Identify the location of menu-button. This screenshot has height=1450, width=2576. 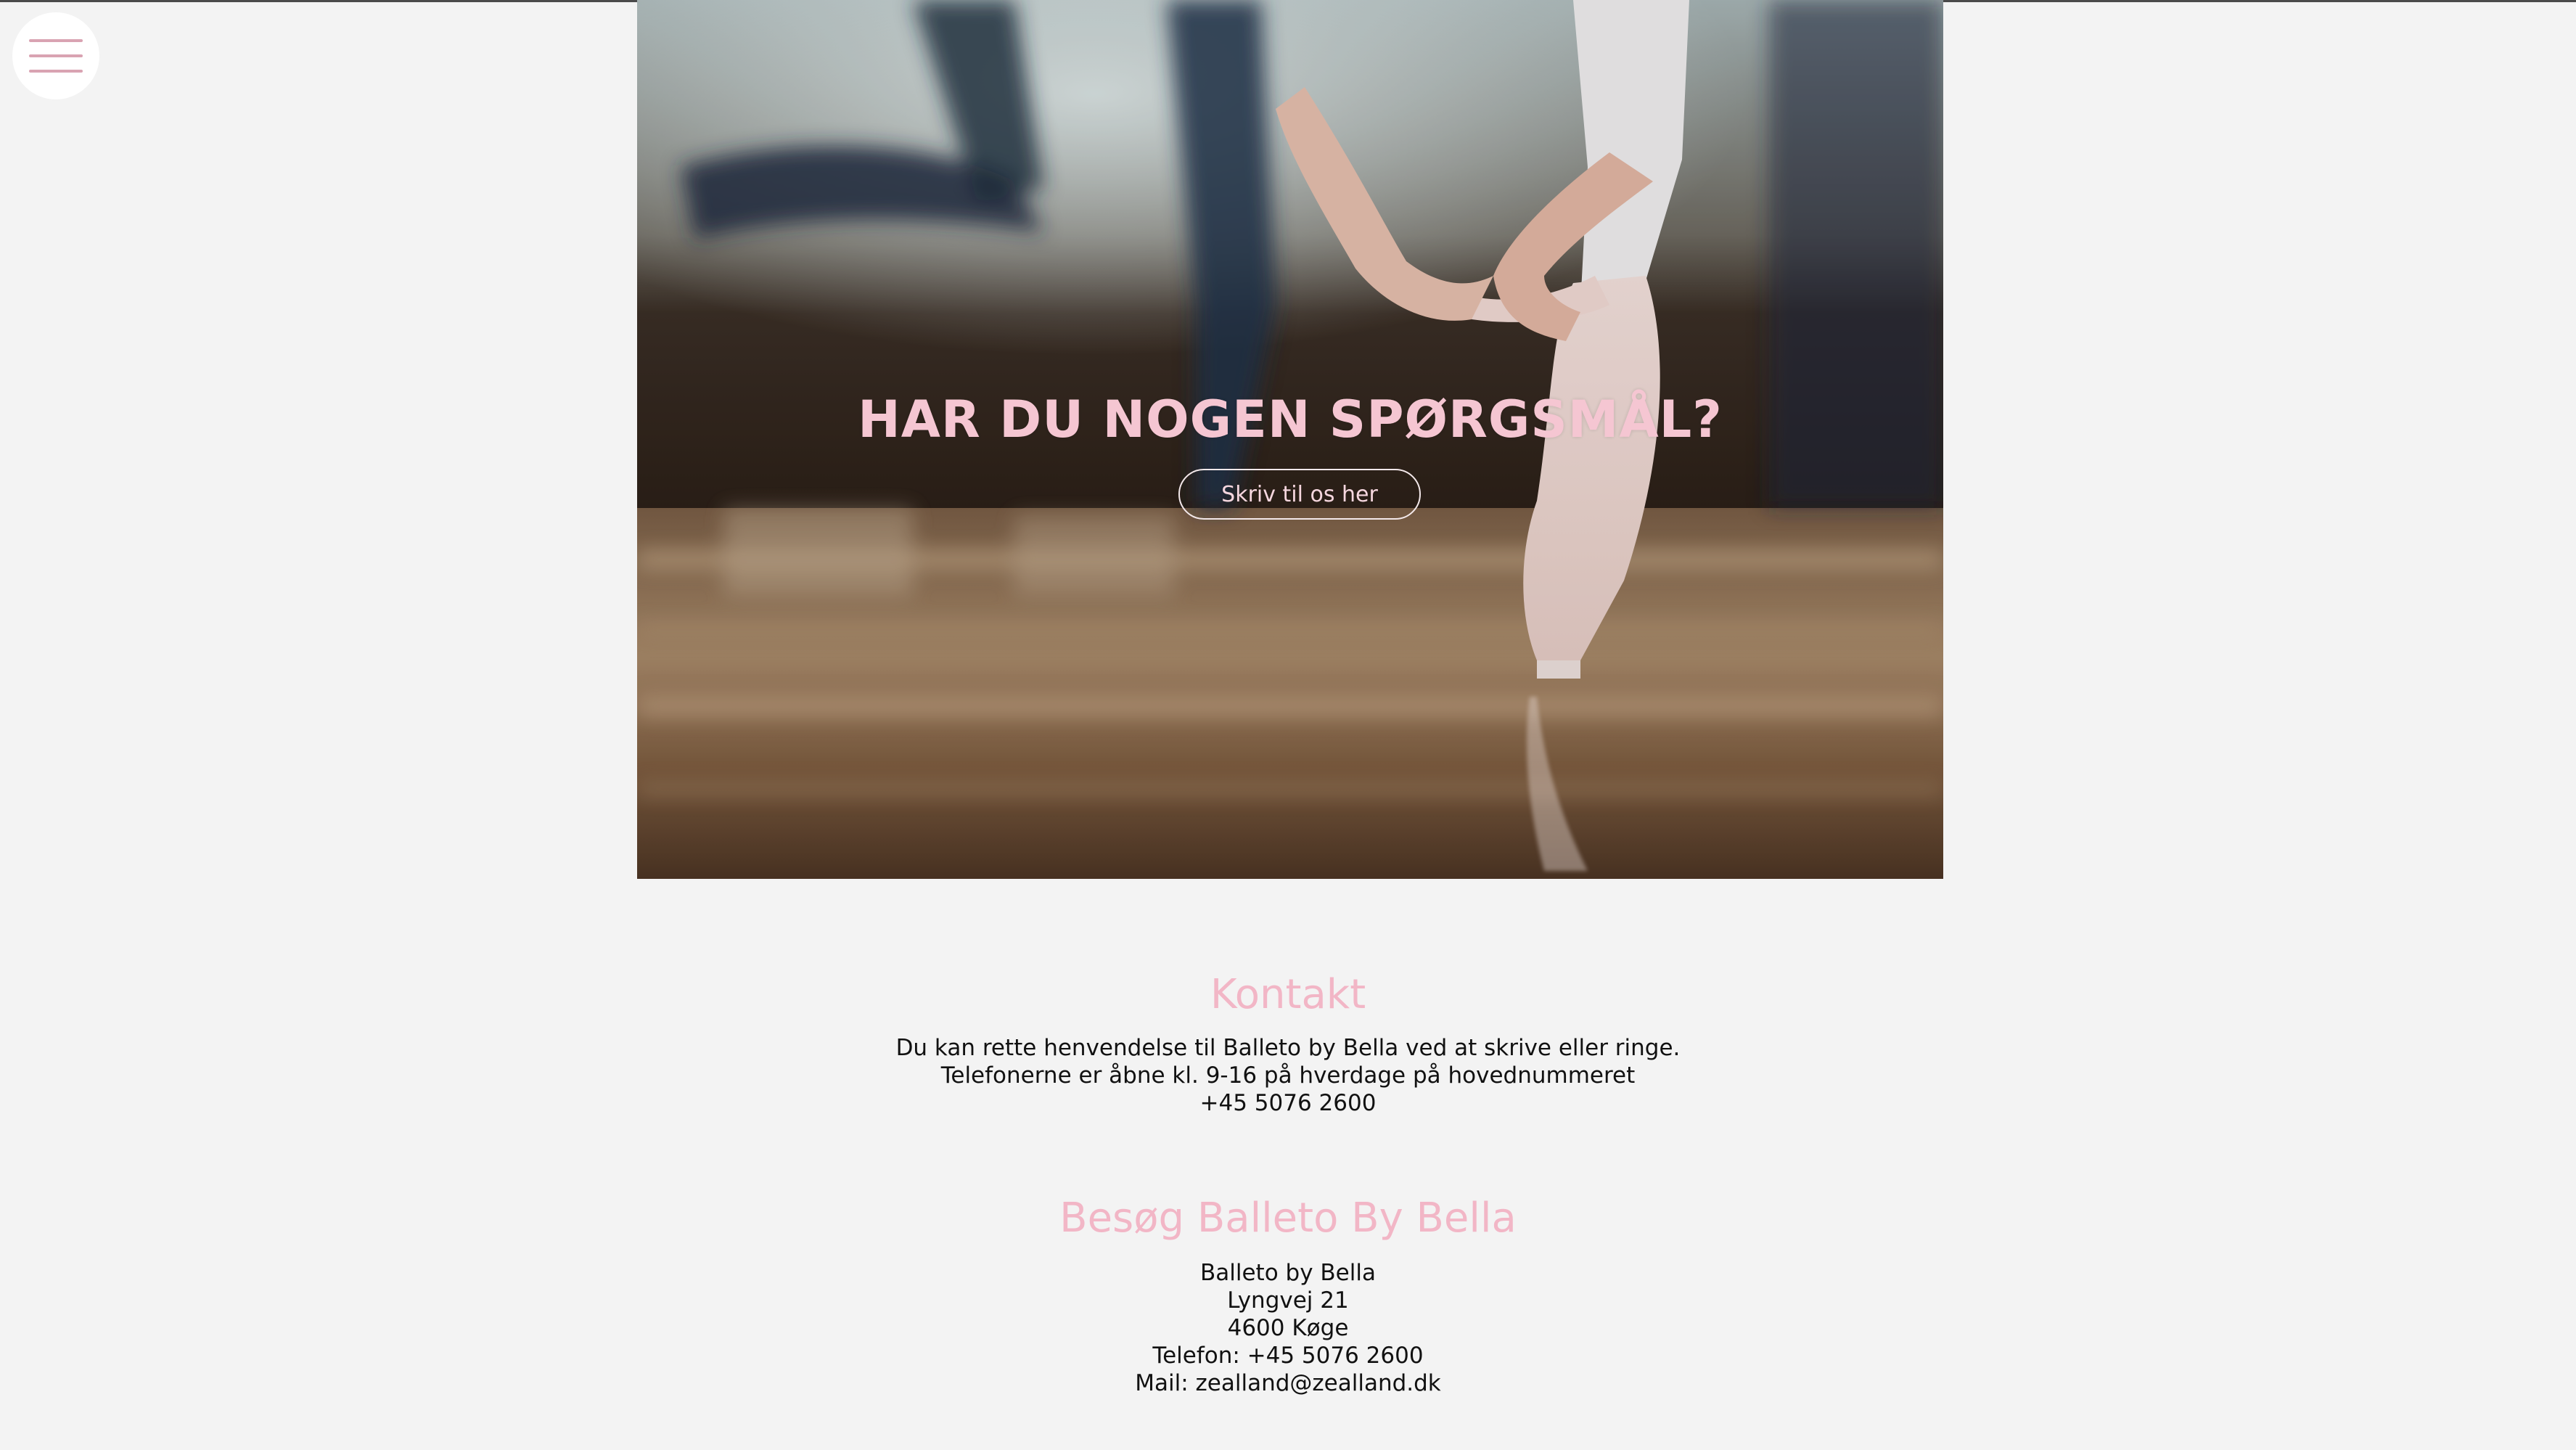
(55, 55).